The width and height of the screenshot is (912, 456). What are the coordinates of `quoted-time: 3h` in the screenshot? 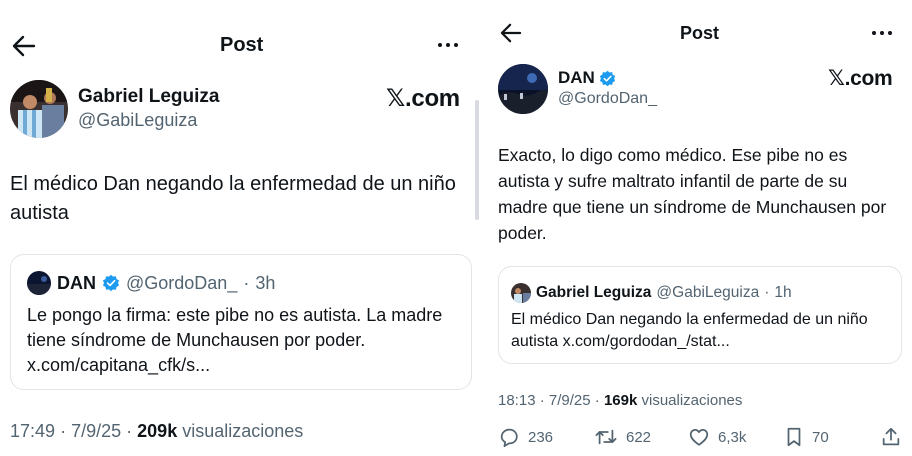 It's located at (265, 282).